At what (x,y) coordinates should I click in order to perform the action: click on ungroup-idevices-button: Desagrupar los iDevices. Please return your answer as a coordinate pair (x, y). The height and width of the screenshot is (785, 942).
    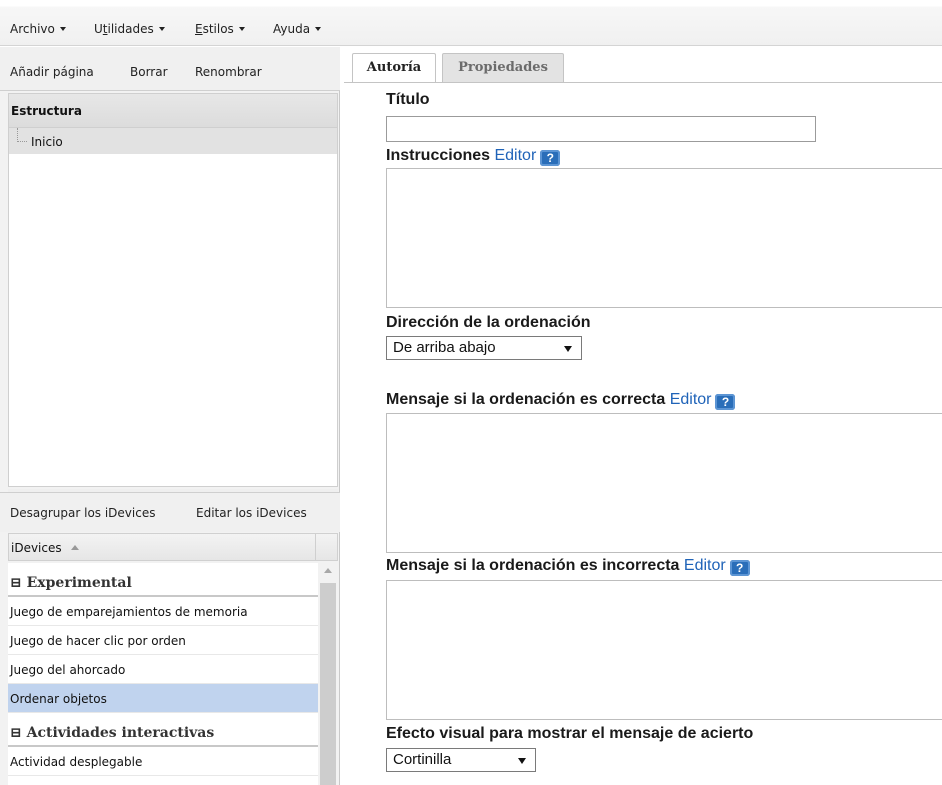
    Looking at the image, I should click on (82, 513).